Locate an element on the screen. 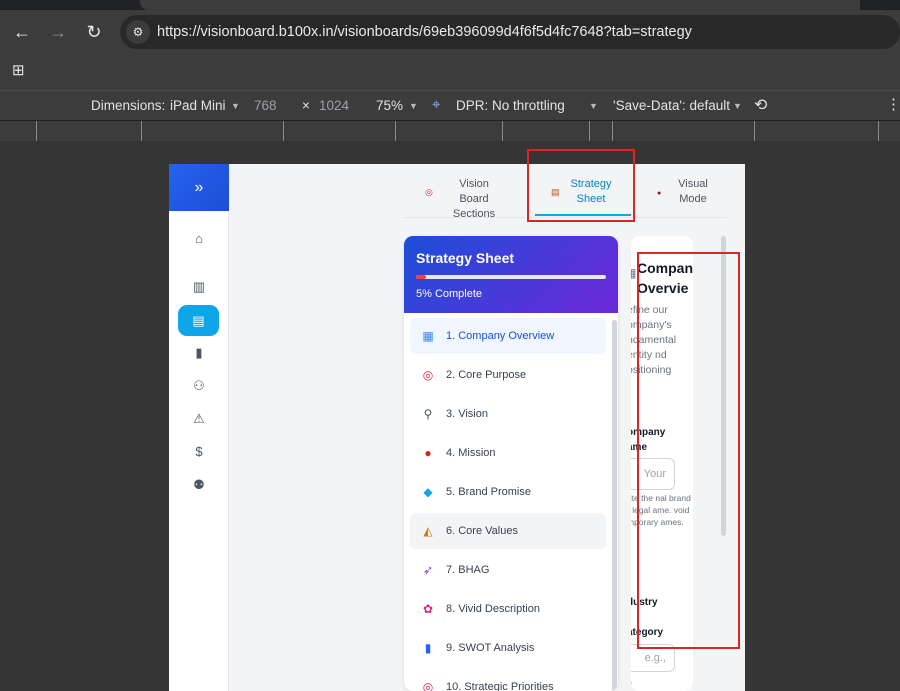 The image size is (900, 691). width-input: 768 is located at coordinates (265, 105).